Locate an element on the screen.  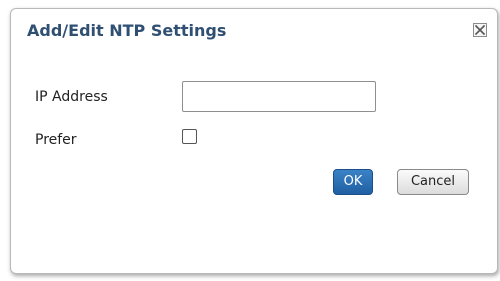
close-icon is located at coordinates (480, 30).